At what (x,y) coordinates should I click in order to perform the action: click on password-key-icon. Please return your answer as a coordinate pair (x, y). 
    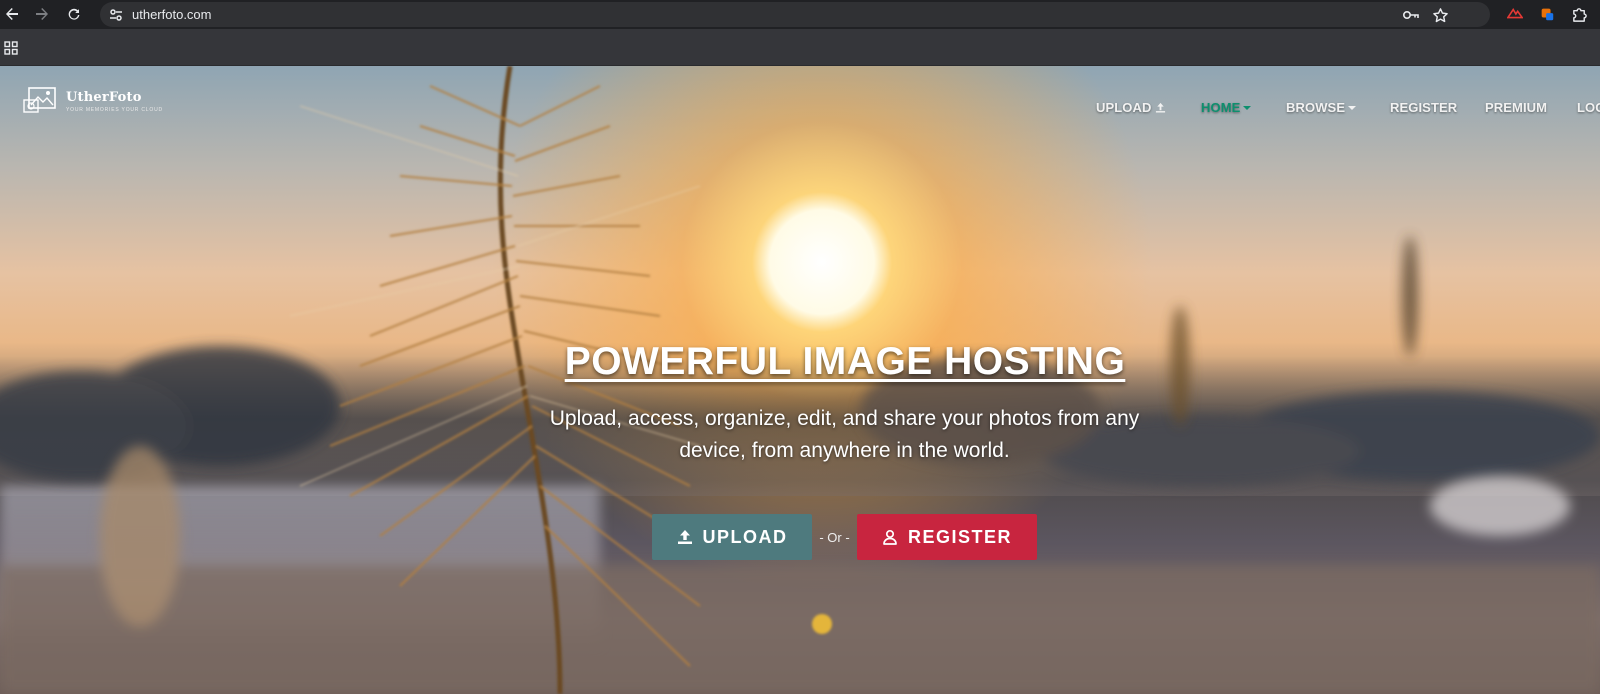
    Looking at the image, I should click on (1411, 15).